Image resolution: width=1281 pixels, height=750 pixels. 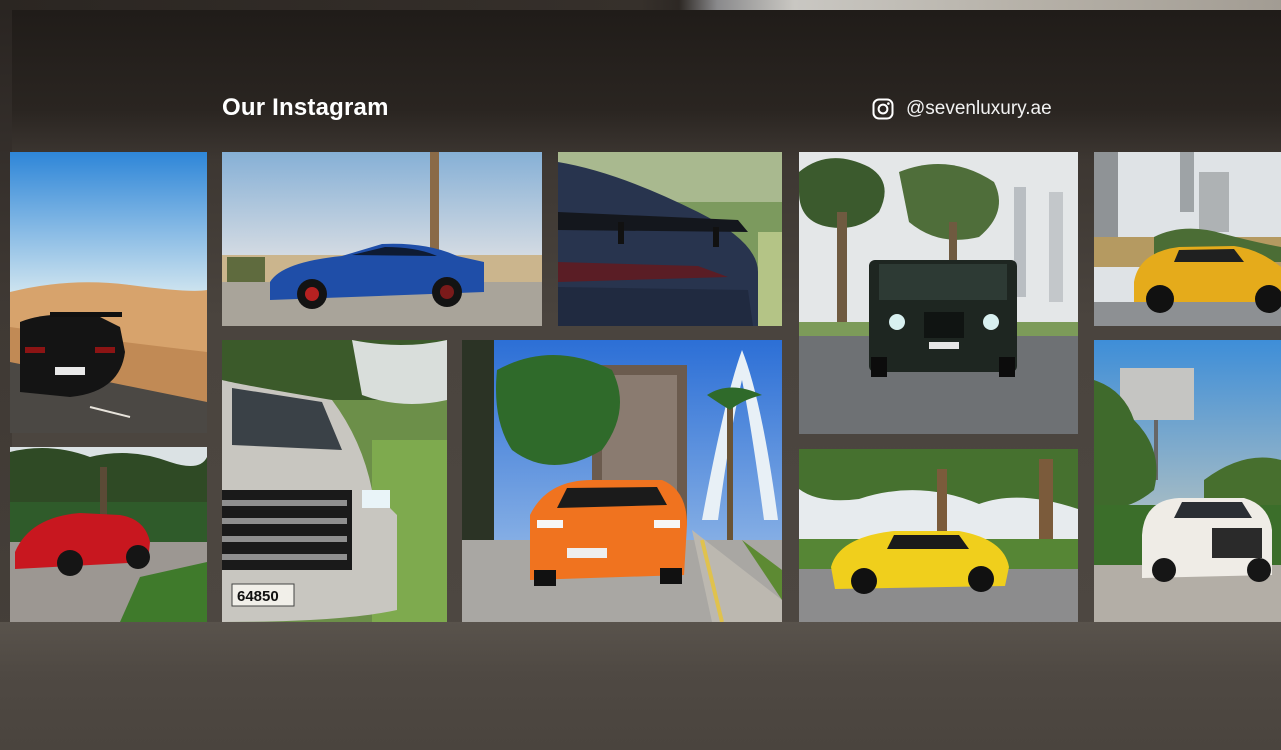 What do you see at coordinates (382, 239) in the screenshot?
I see `instagram-photo-blue-bentley` at bounding box center [382, 239].